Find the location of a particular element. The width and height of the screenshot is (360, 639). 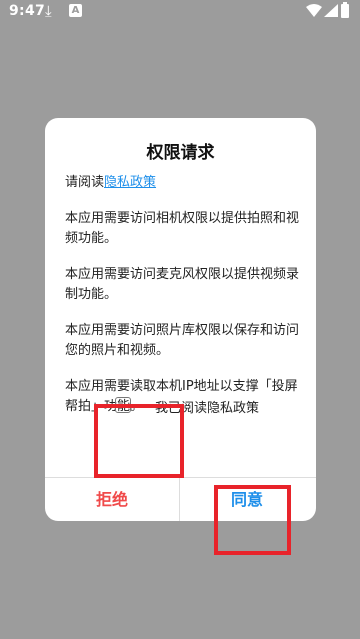

camera-permission-text: 本应用需要访问相机权限以提供拍照和视频功能。 is located at coordinates (182, 228).